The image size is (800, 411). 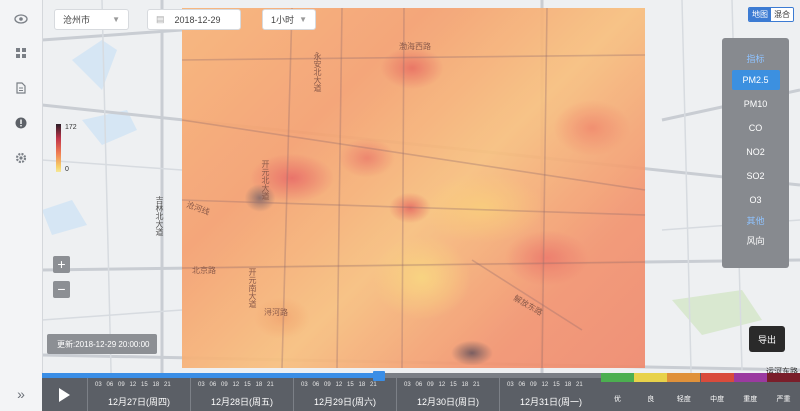 I want to click on indicator-co: CO, so click(x=756, y=128).